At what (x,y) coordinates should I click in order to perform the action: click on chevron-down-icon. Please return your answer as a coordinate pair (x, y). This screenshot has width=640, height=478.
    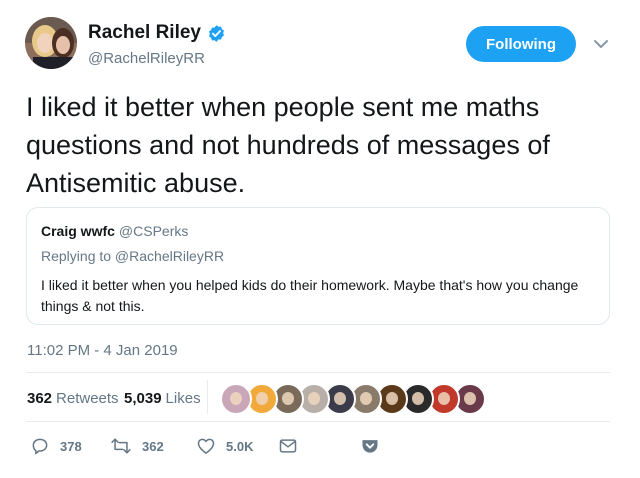
    Looking at the image, I should click on (601, 44).